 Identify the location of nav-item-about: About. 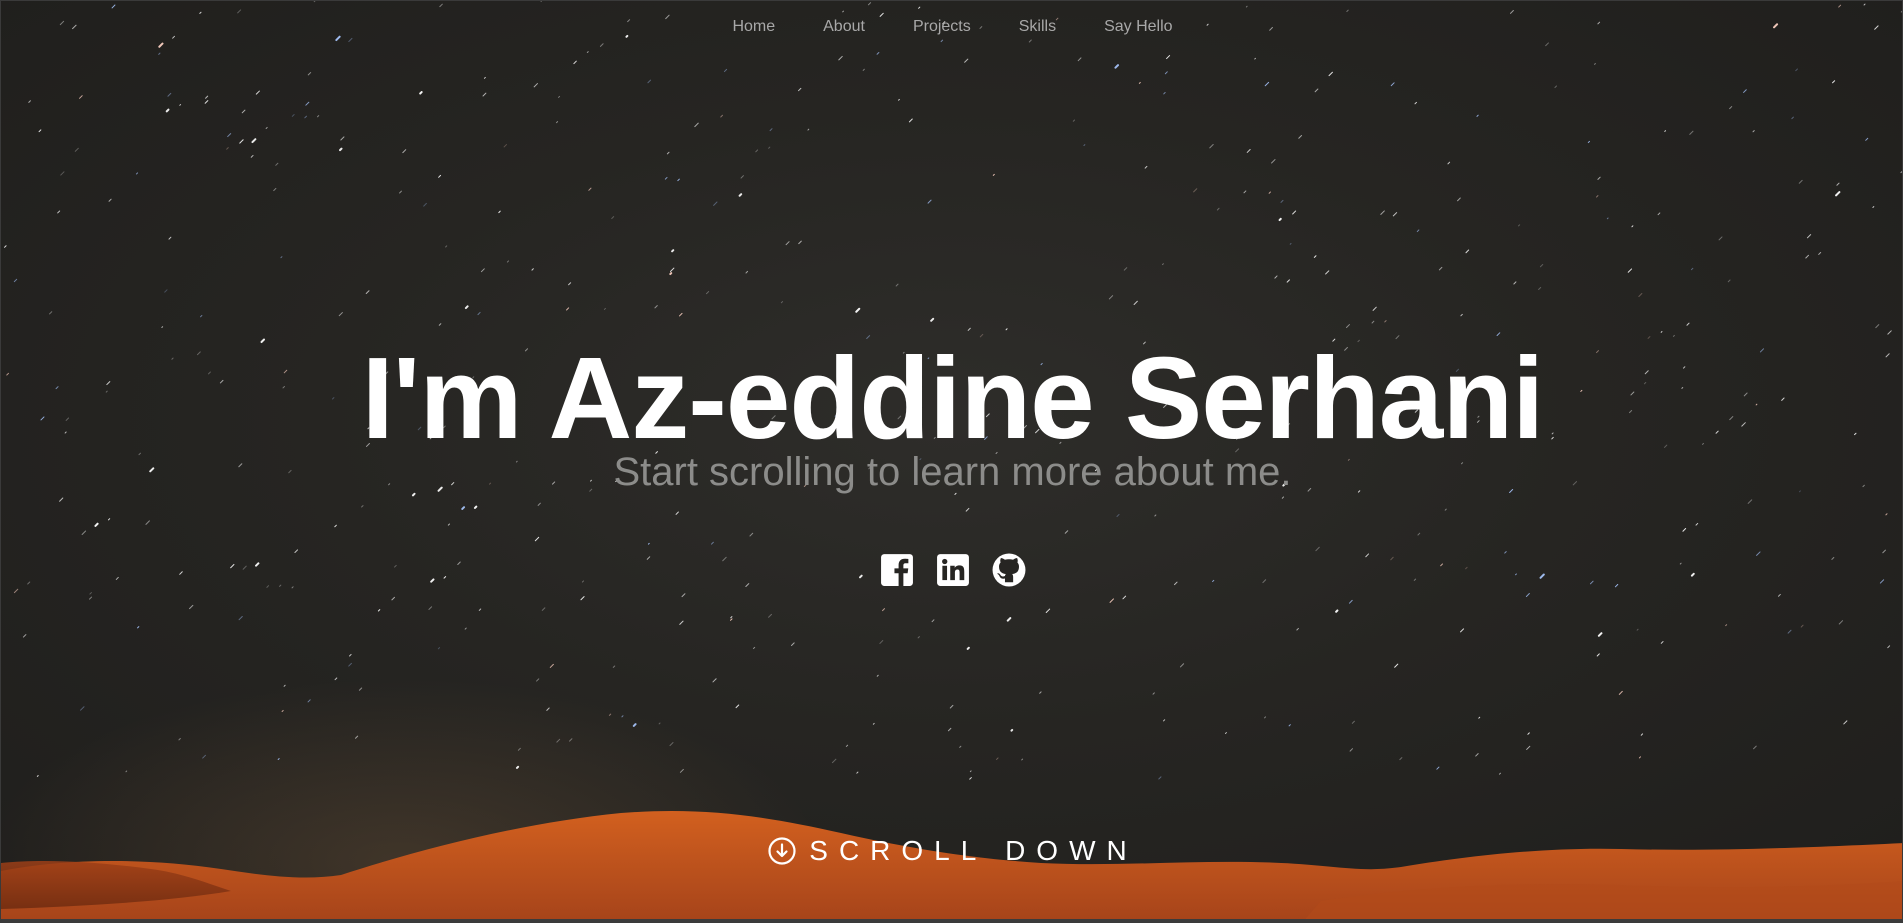
(844, 27).